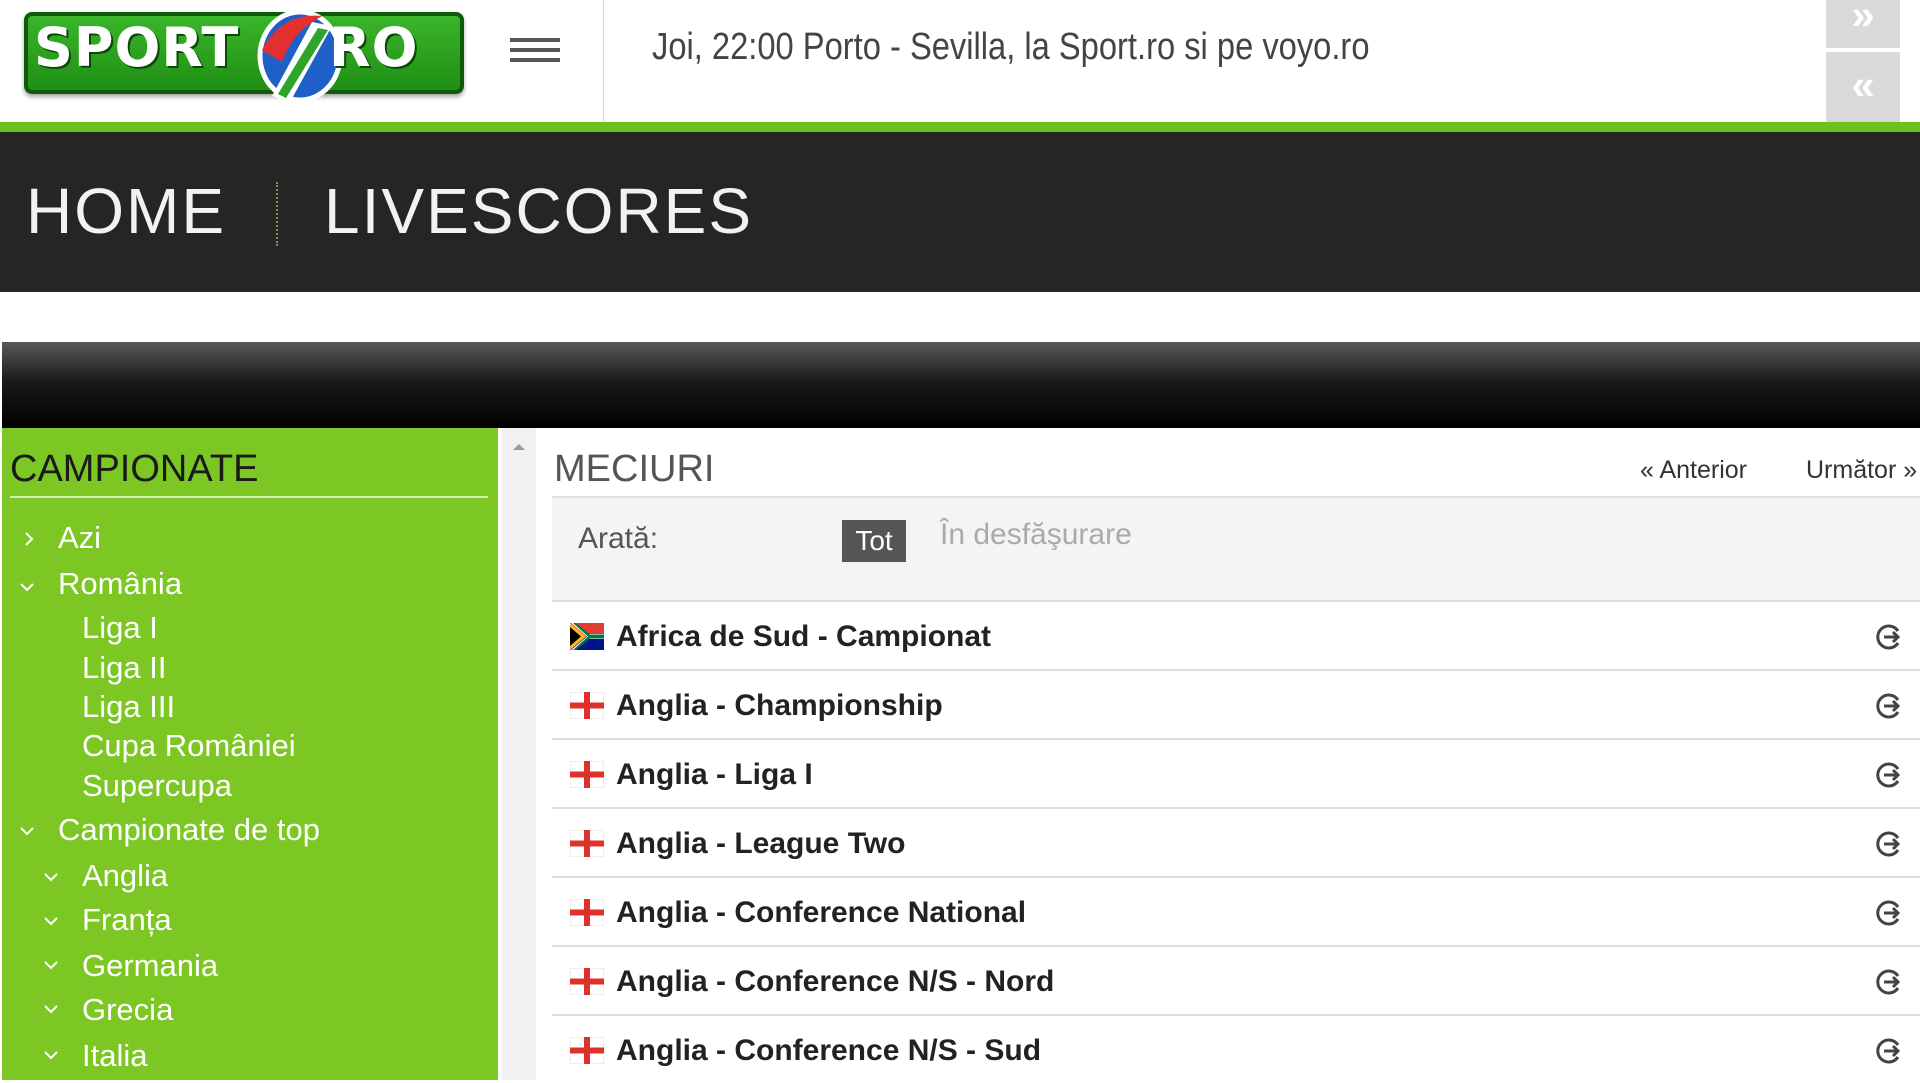  What do you see at coordinates (587, 636) in the screenshot?
I see `south-africa-flag-icon` at bounding box center [587, 636].